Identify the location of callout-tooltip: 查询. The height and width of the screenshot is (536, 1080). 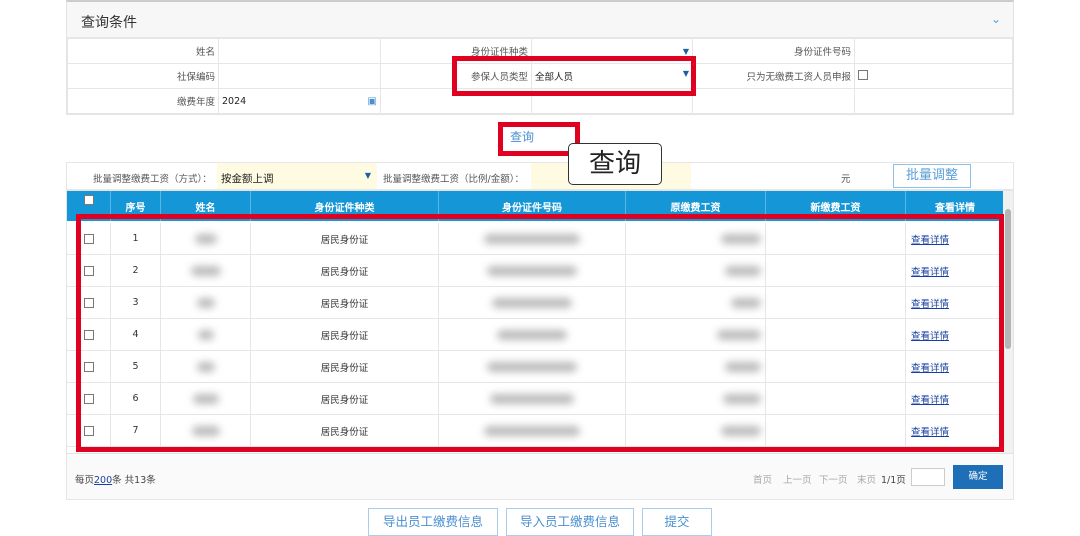
(615, 164).